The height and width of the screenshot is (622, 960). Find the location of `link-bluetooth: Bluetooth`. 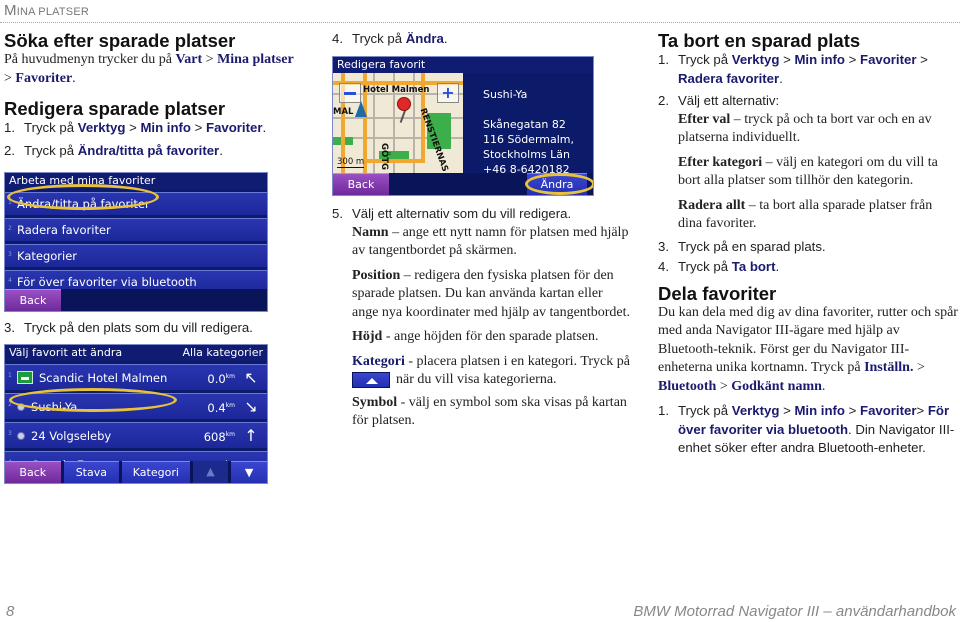

link-bluetooth: Bluetooth is located at coordinates (687, 386).